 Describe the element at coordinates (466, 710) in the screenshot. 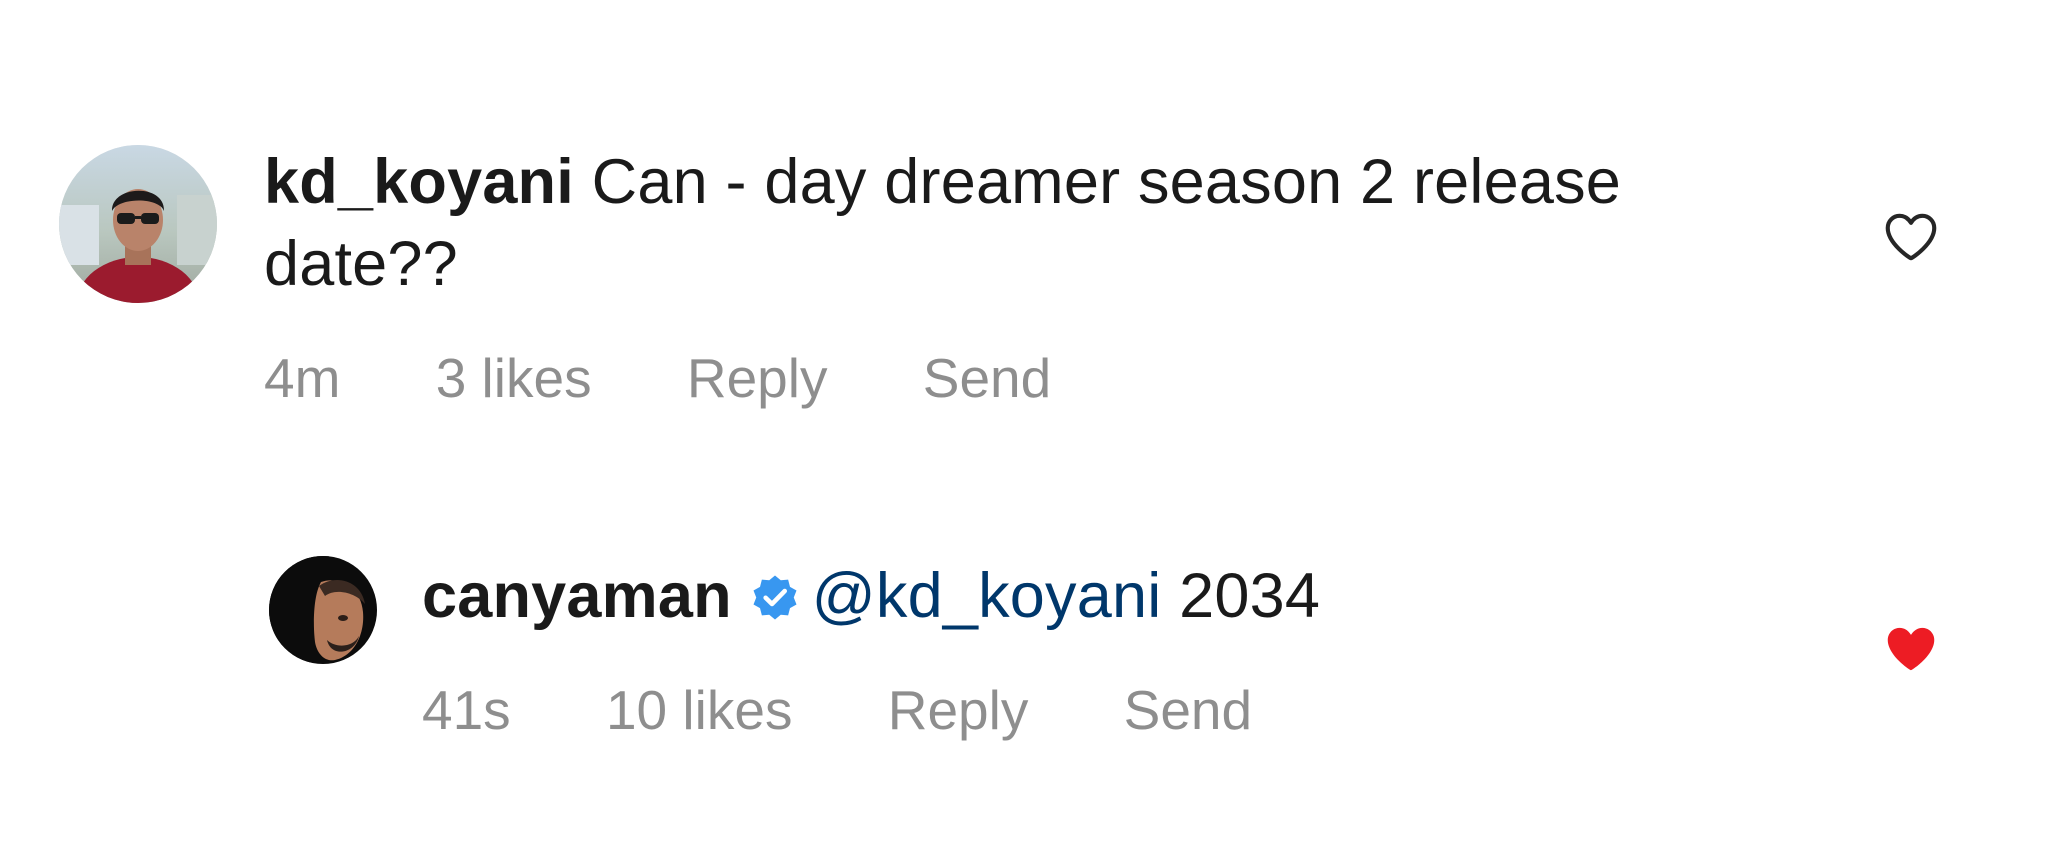

I see `comment-time: 41s` at that location.